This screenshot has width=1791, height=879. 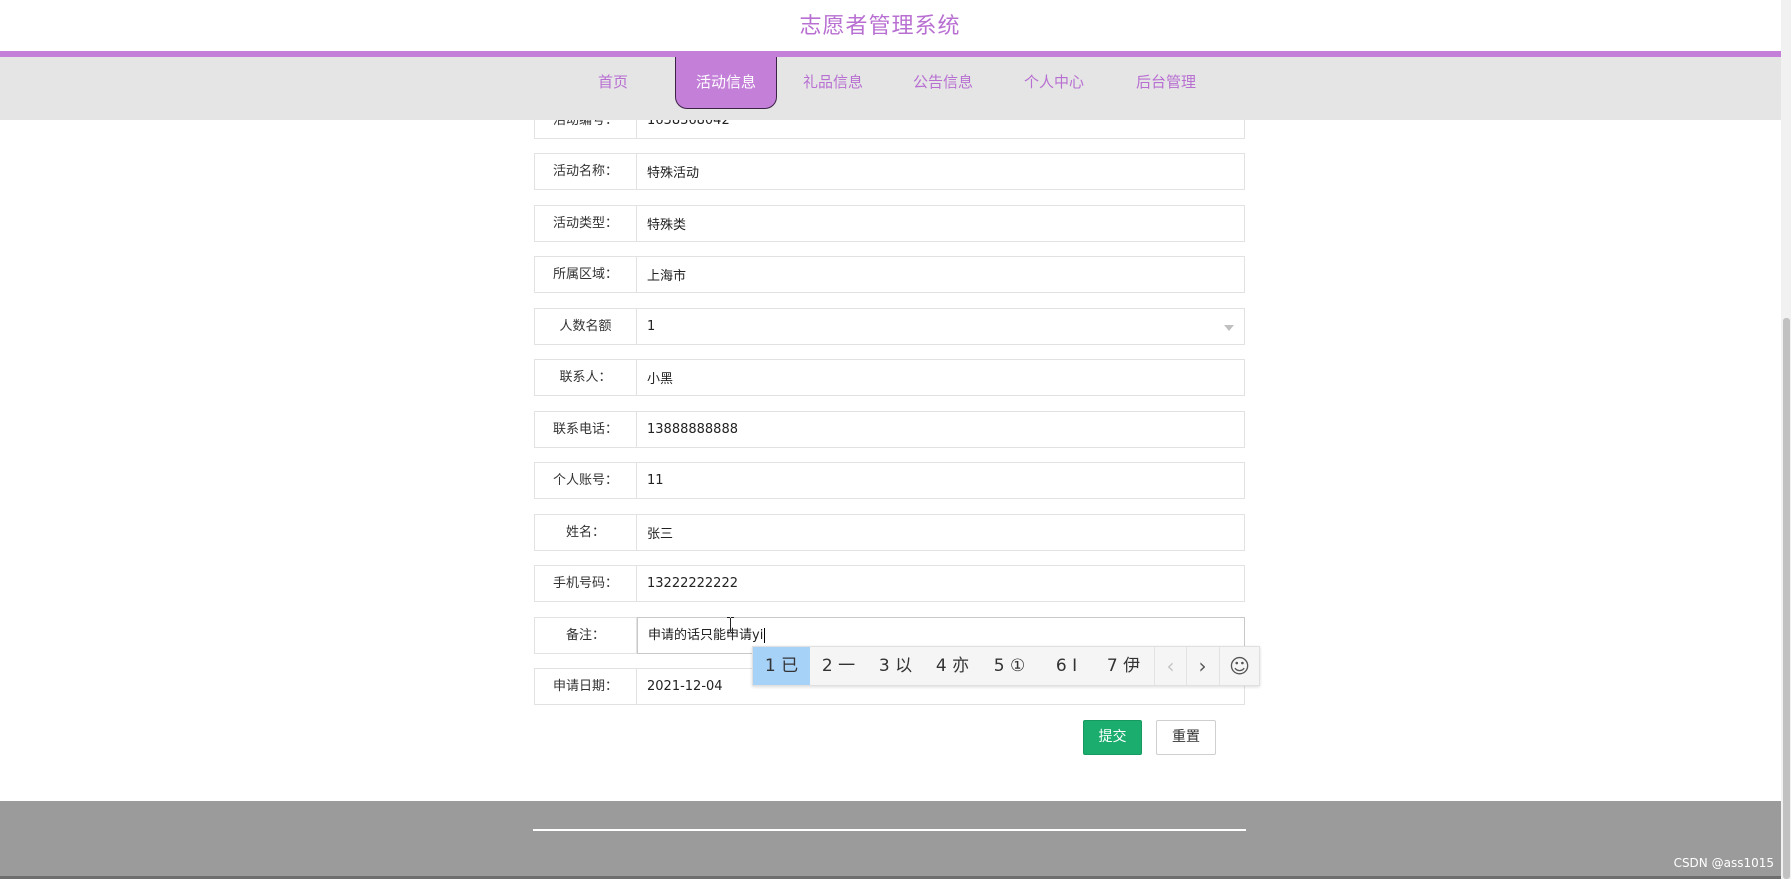 What do you see at coordinates (941, 326) in the screenshot?
I see `quota-select: 1` at bounding box center [941, 326].